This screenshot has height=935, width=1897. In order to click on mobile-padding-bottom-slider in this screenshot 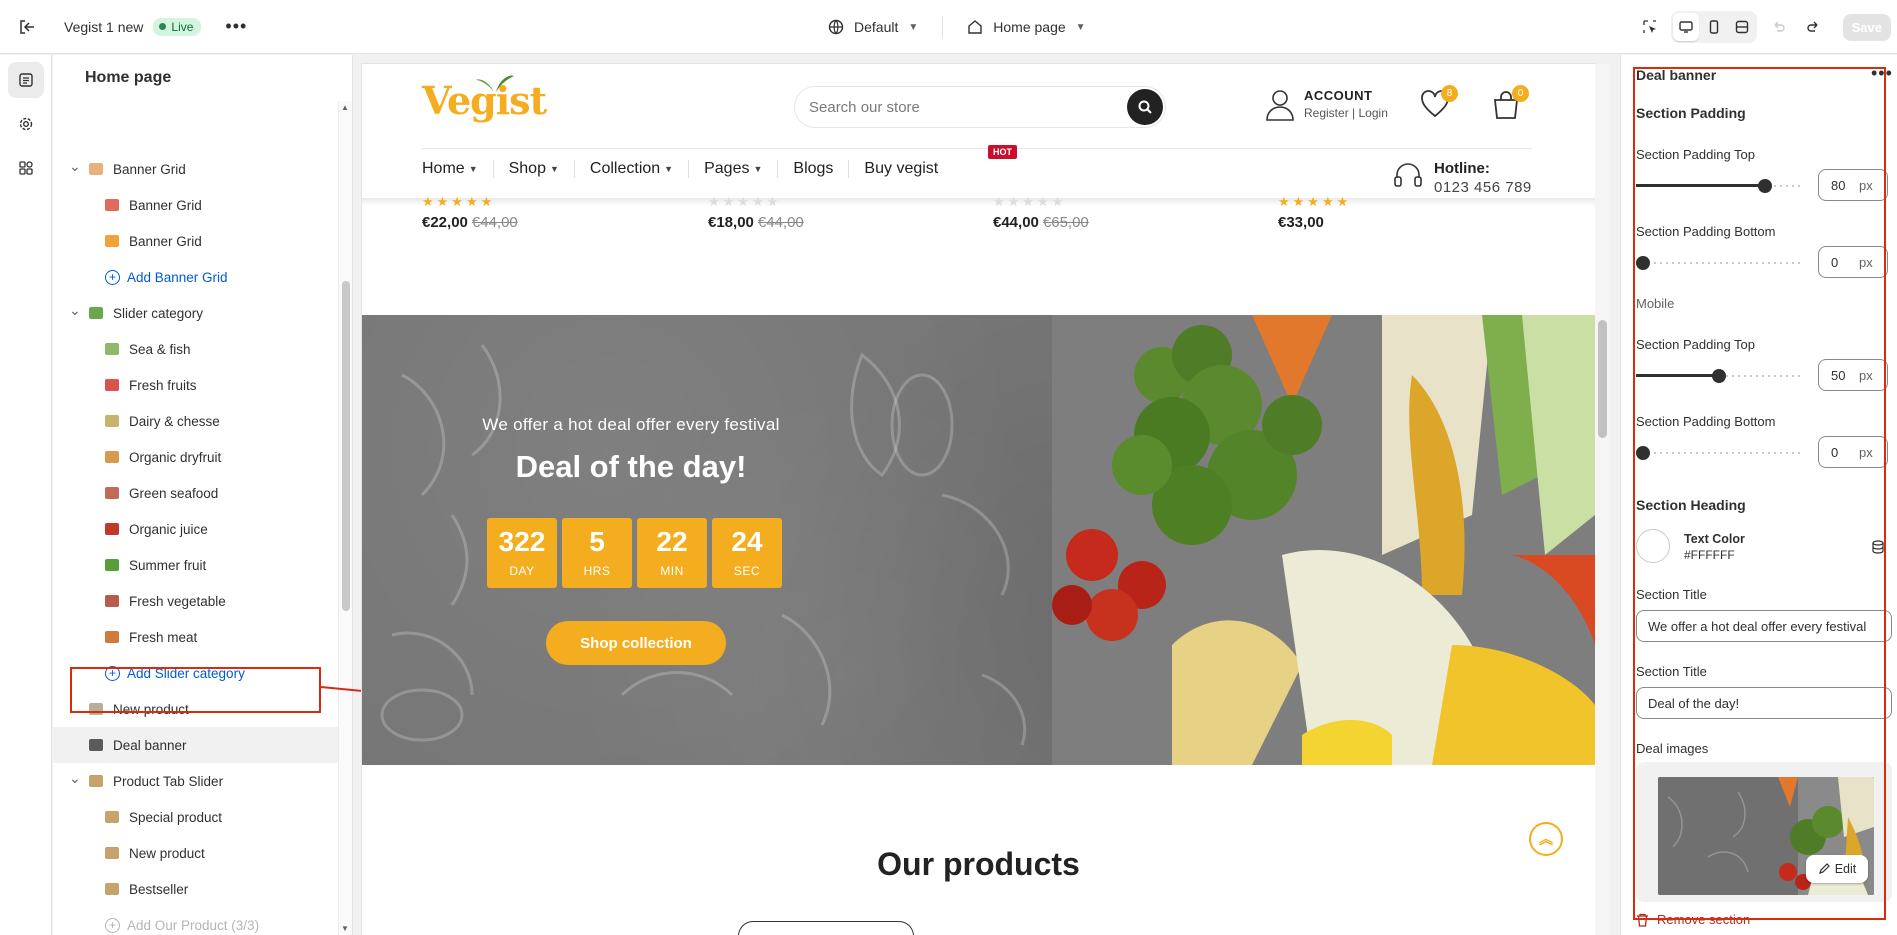, I will do `click(1719, 453)`.